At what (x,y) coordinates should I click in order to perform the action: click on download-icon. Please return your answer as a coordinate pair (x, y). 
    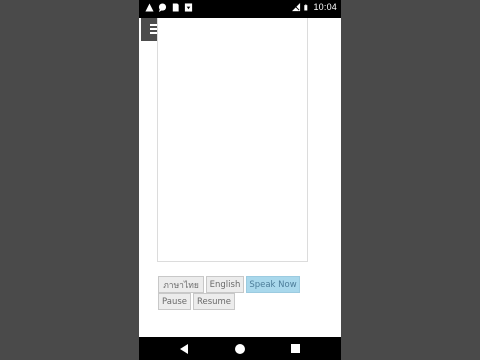
    Looking at the image, I should click on (188, 7).